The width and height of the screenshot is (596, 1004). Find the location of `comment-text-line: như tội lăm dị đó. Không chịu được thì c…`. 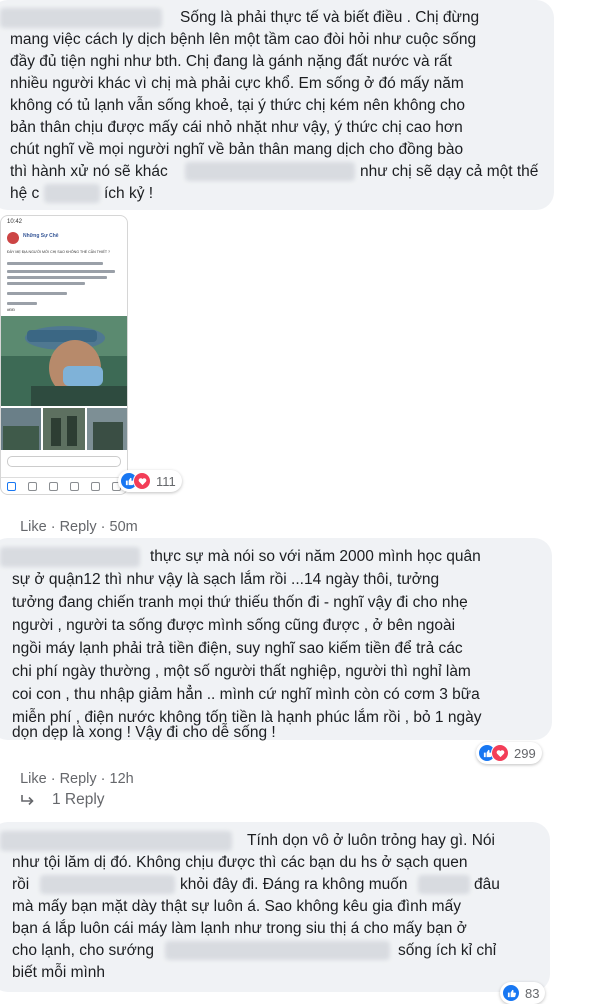

comment-text-line: như tội lăm dị đó. Không chịu được thì c… is located at coordinates (240, 862).